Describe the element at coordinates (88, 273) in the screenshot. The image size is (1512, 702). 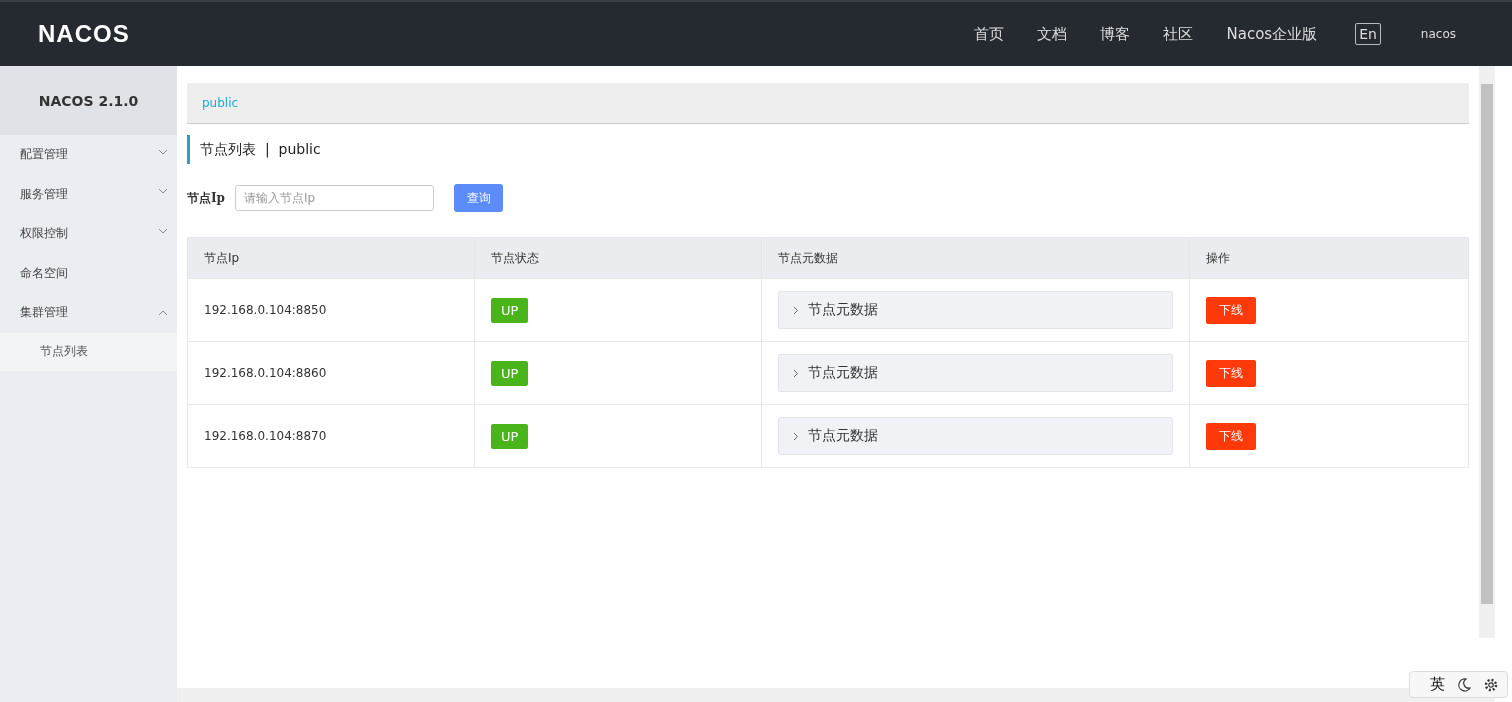
I see `menu-item: 命名空间` at that location.